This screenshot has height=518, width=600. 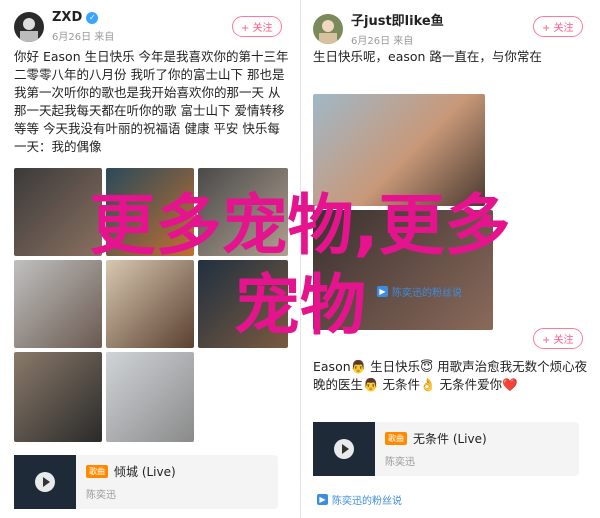 I want to click on repost-icon: ▶, so click(x=322, y=499).